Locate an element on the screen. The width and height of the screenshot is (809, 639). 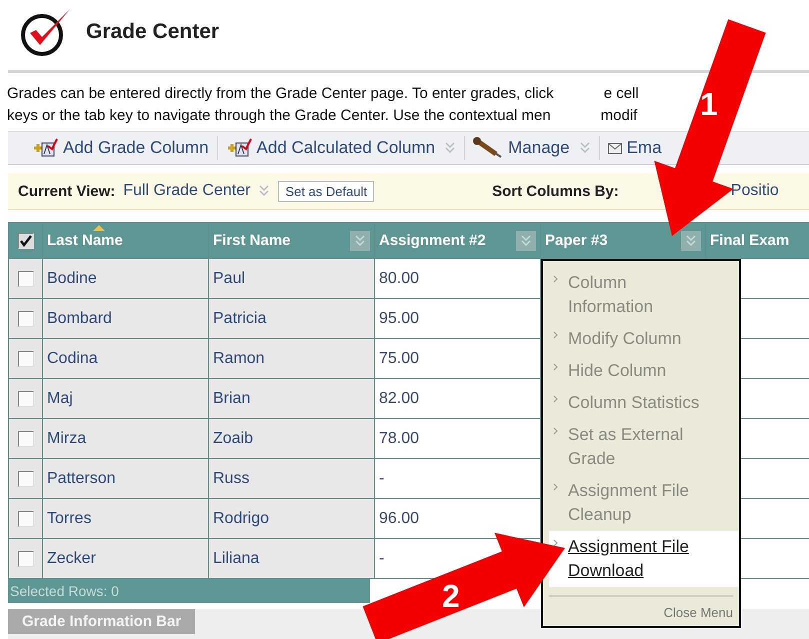
callout-number: 1 is located at coordinates (709, 104).